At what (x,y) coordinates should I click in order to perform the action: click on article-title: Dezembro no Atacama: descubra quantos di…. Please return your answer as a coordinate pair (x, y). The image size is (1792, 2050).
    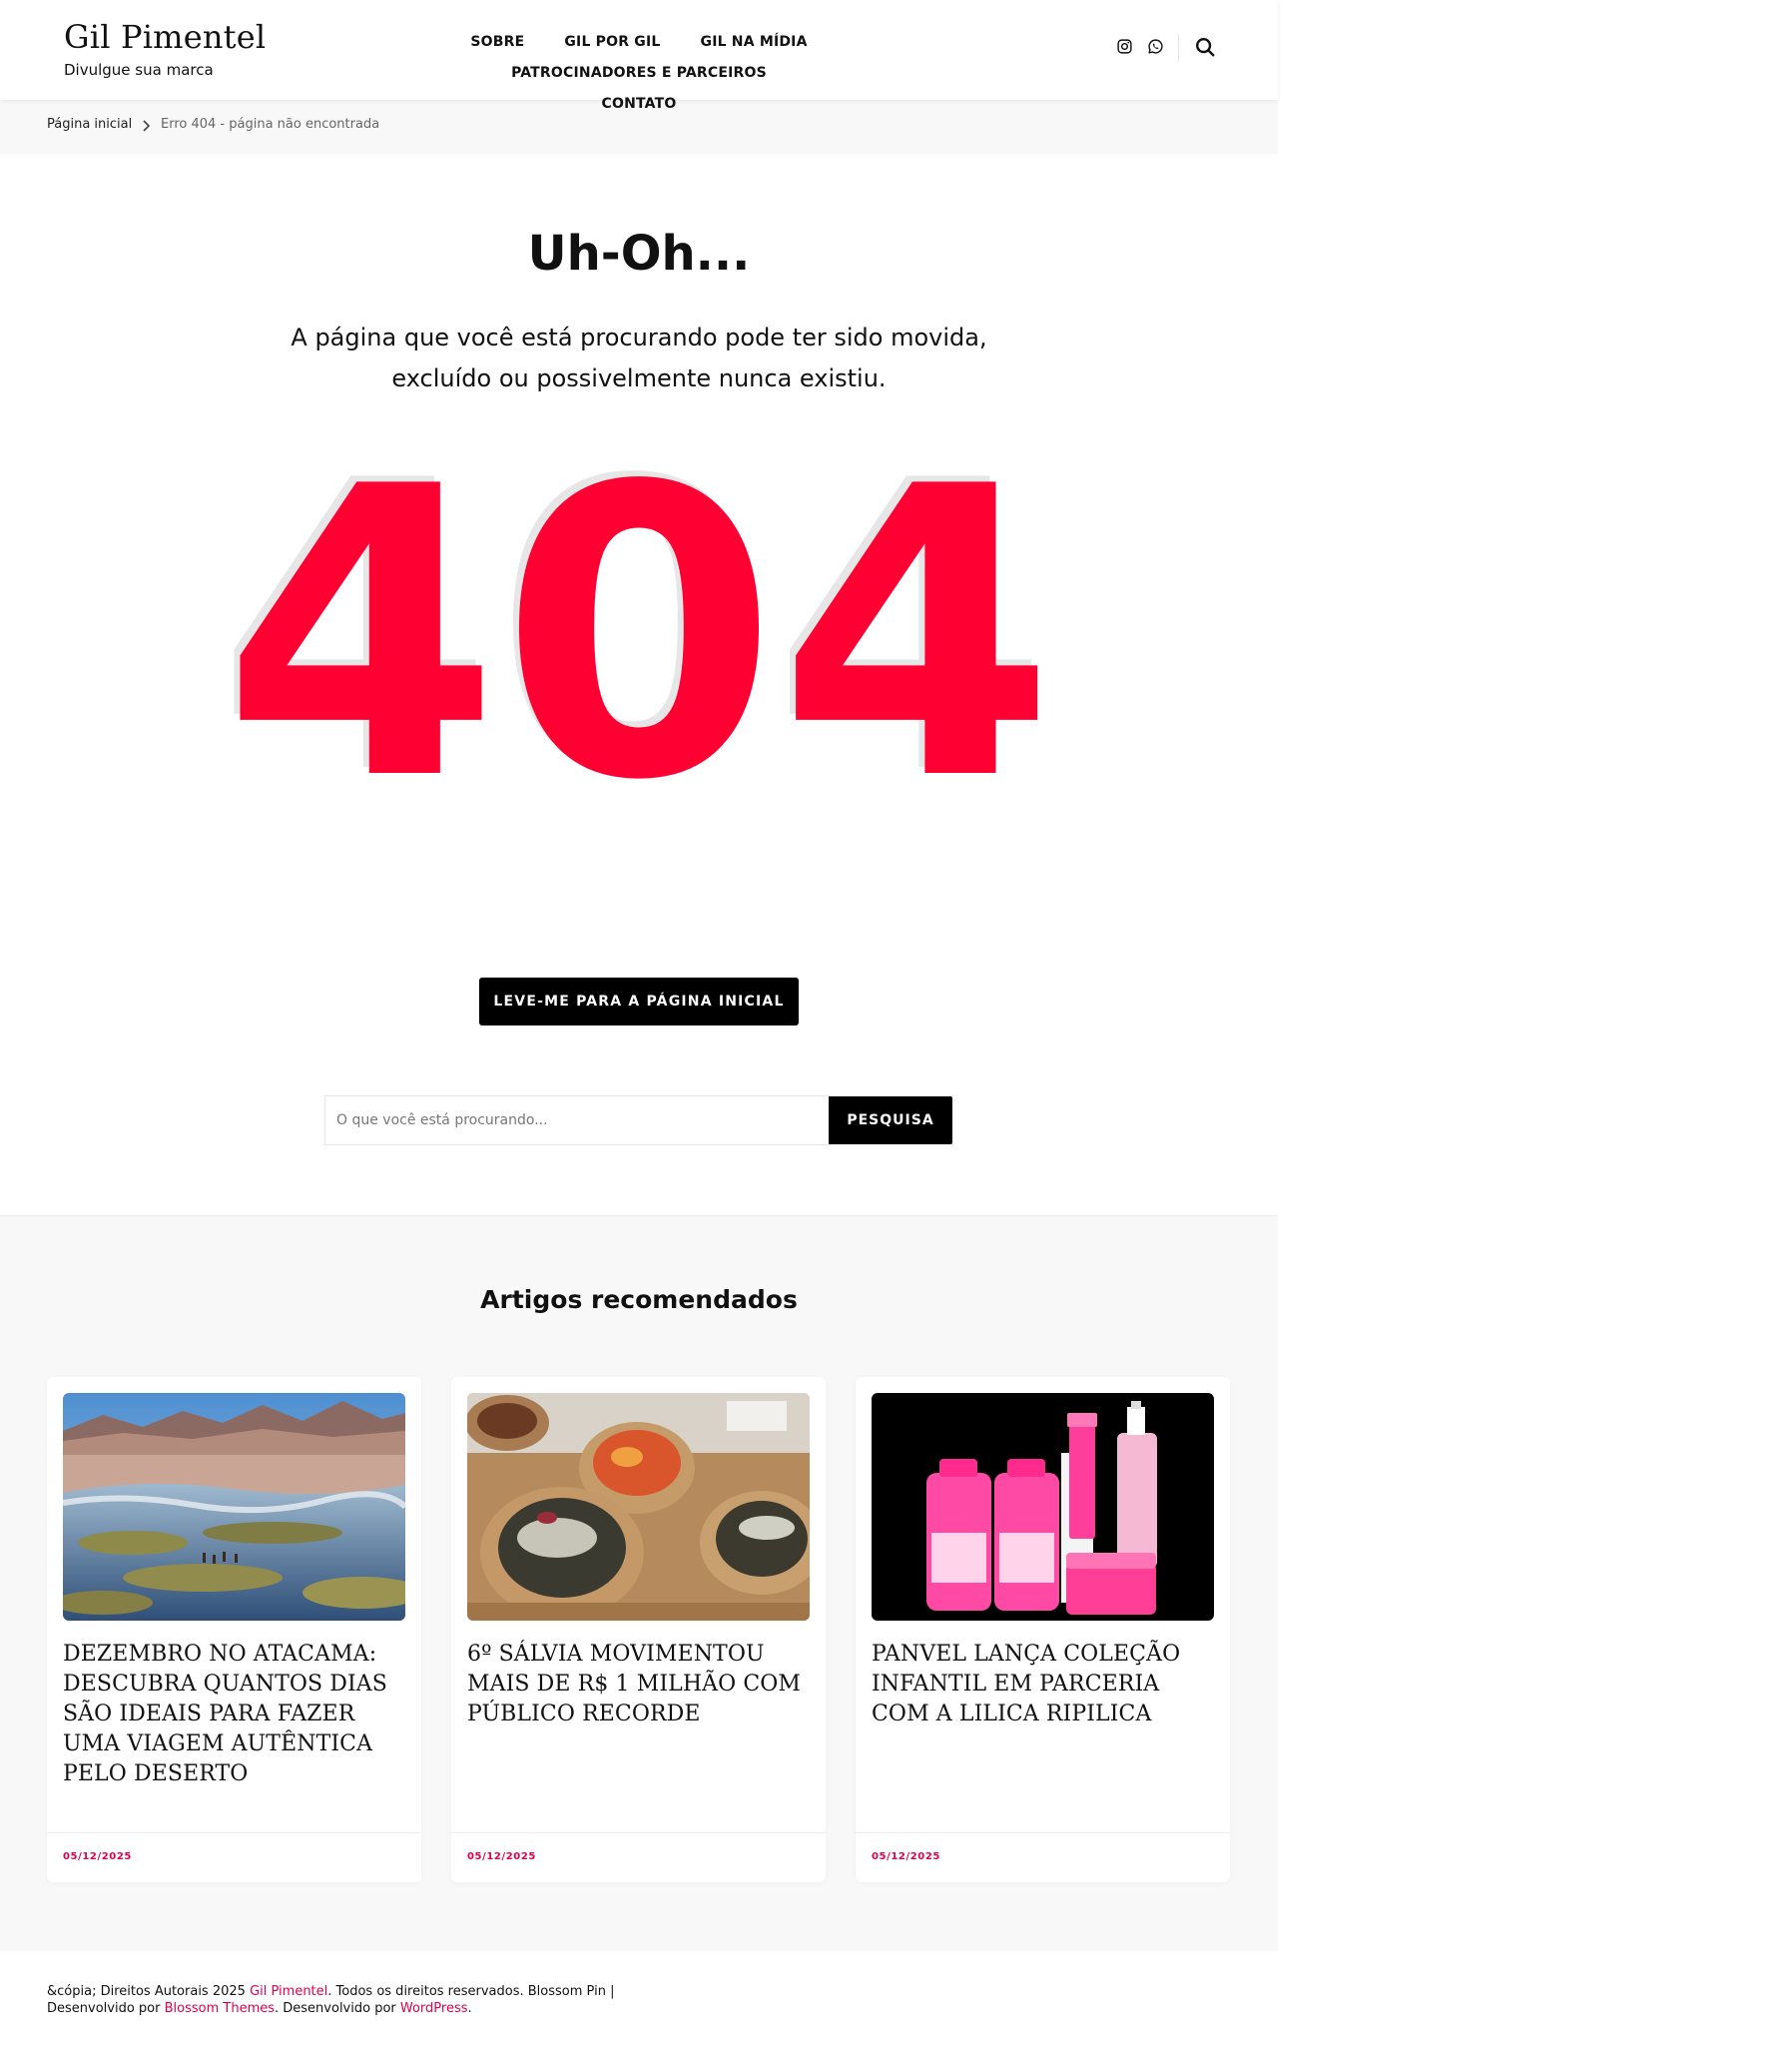
    Looking at the image, I should click on (236, 1714).